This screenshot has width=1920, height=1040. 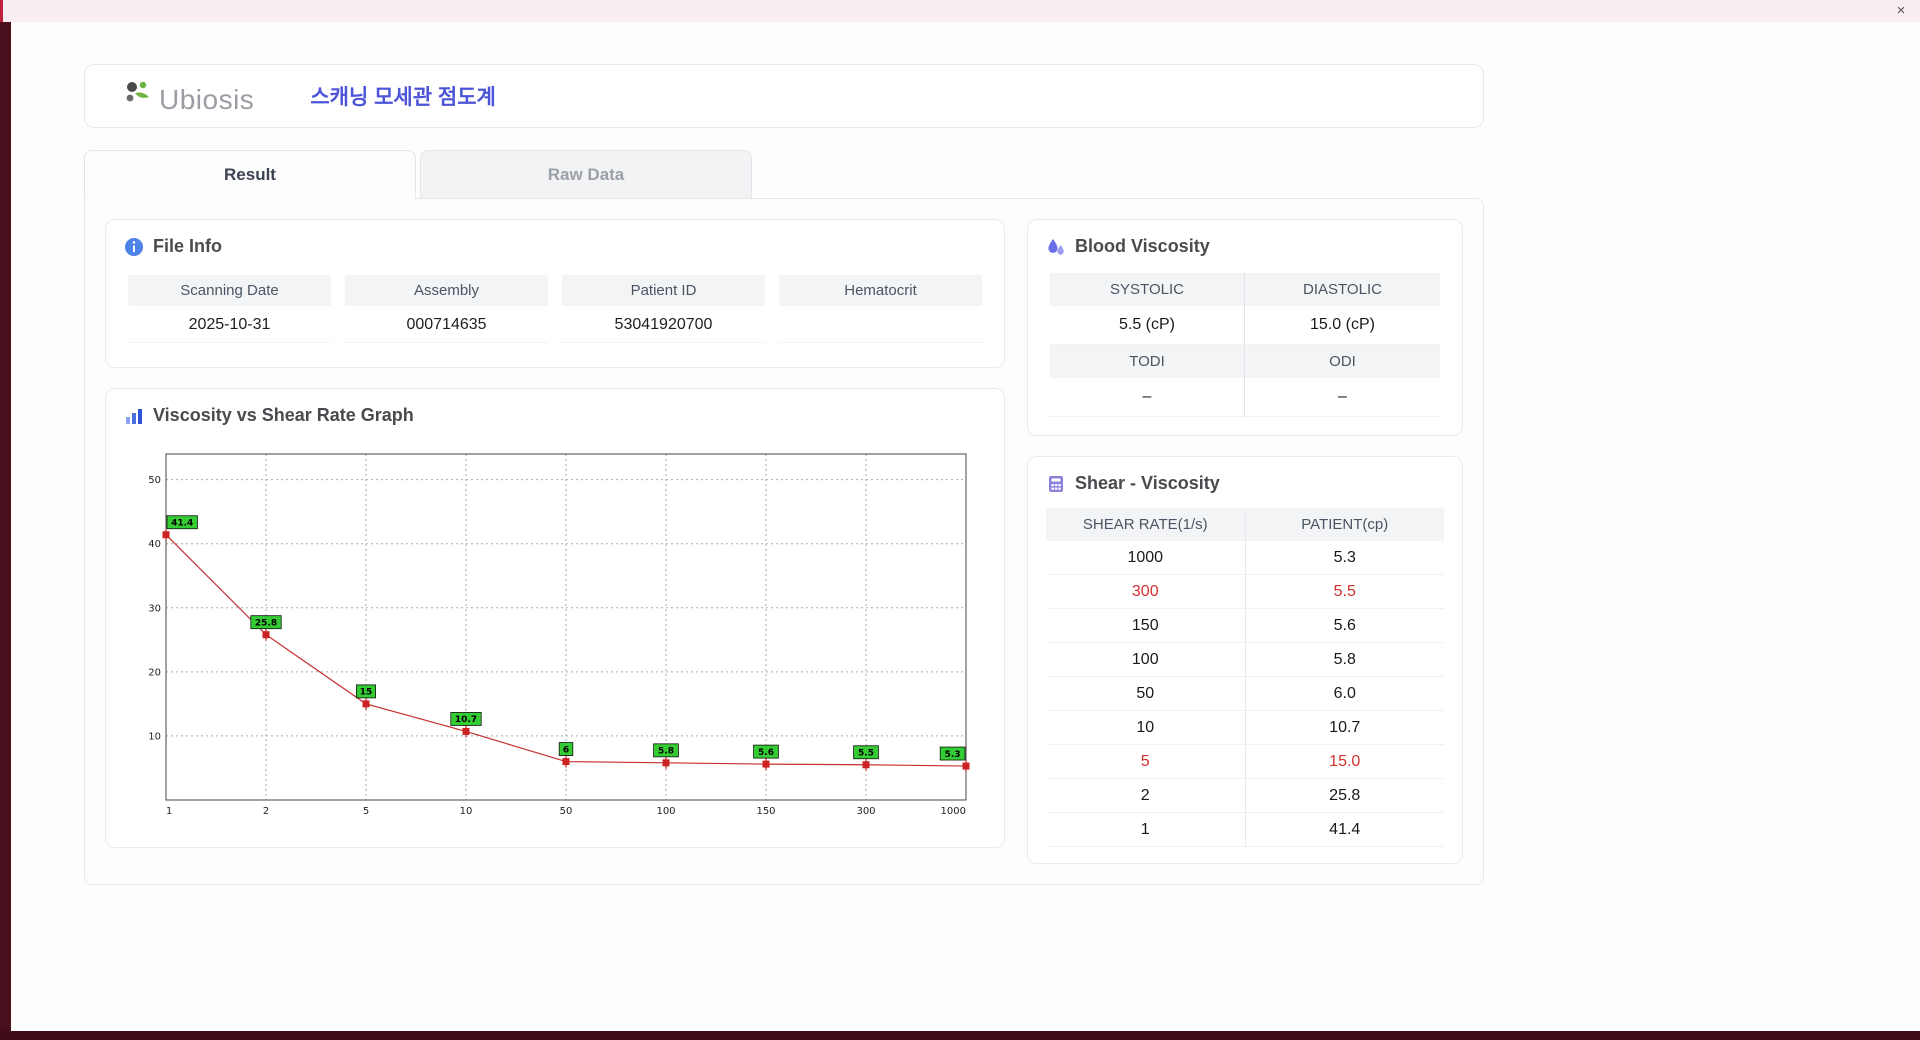 I want to click on brand-logo: Ubiosis, so click(x=188, y=96).